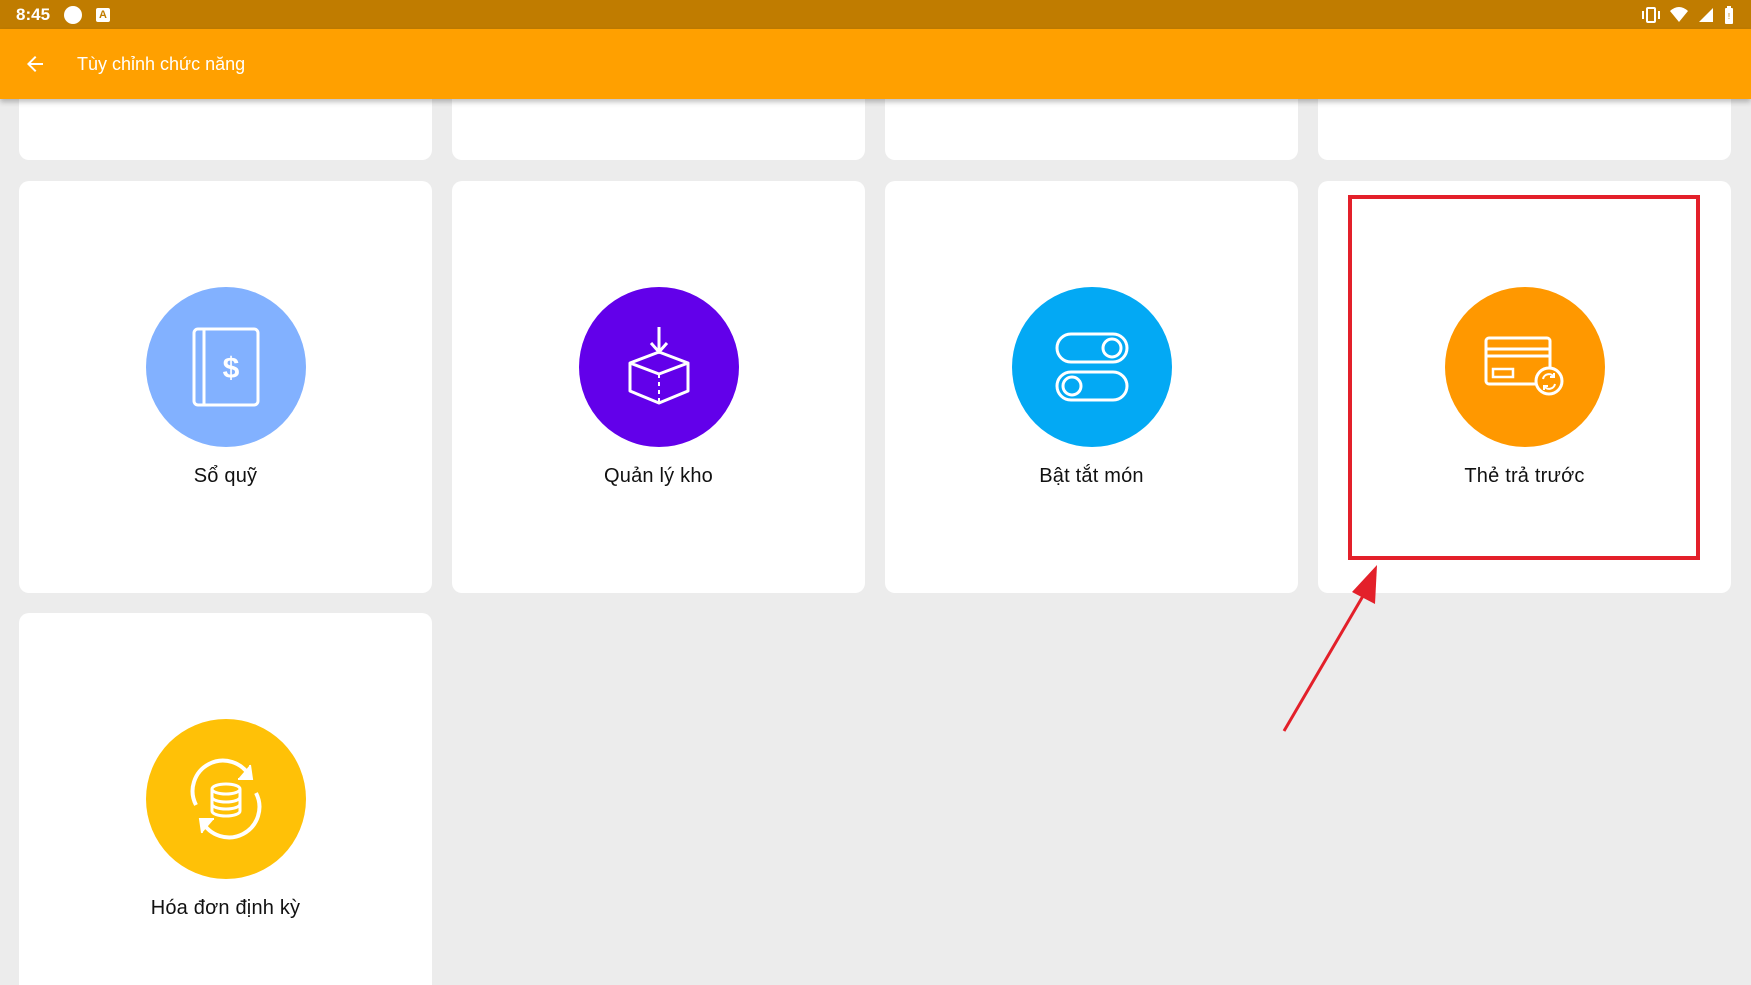 The width and height of the screenshot is (1751, 985). I want to click on function-card-warehouse: Quản lý kho, so click(658, 387).